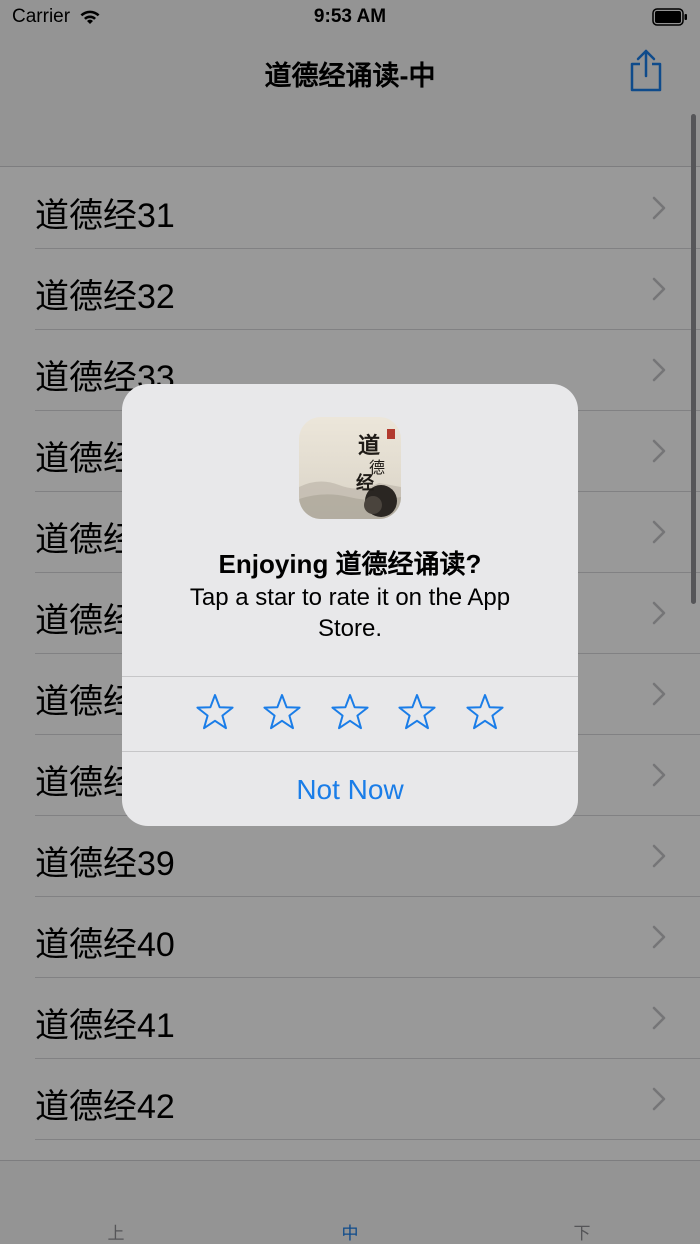 The height and width of the screenshot is (1244, 700). Describe the element at coordinates (369, 446) in the screenshot. I see `app-icon-glyph-1: 道` at that location.